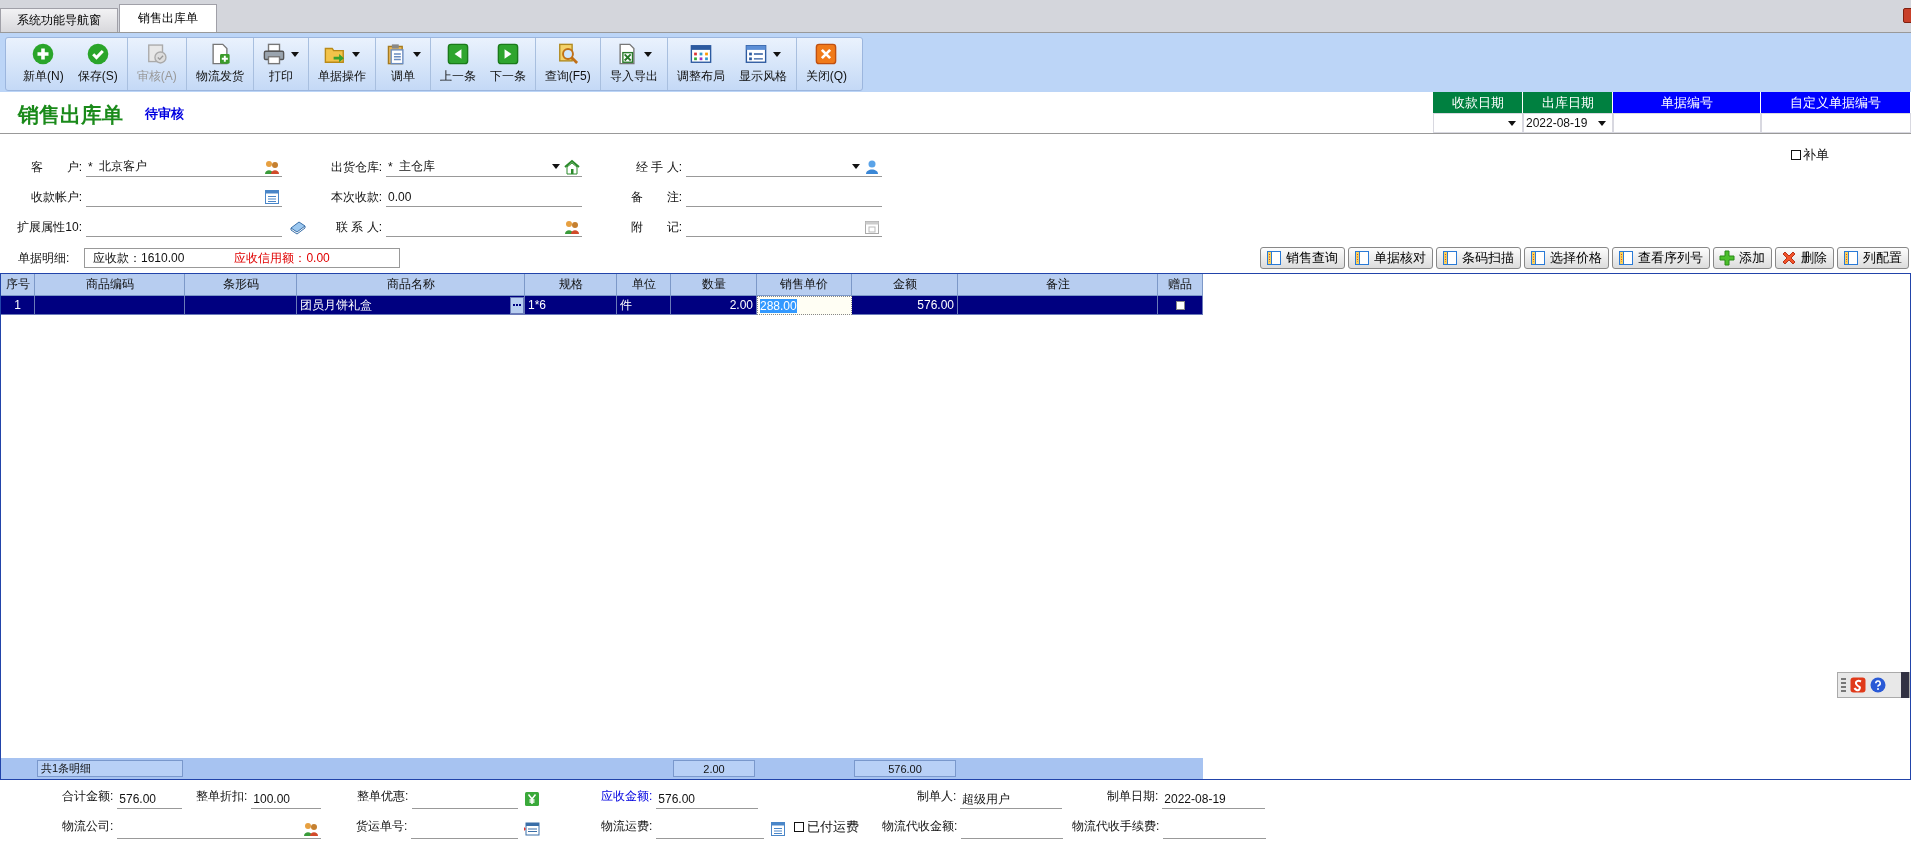  I want to click on supplement-checkbox: 补单, so click(1810, 155).